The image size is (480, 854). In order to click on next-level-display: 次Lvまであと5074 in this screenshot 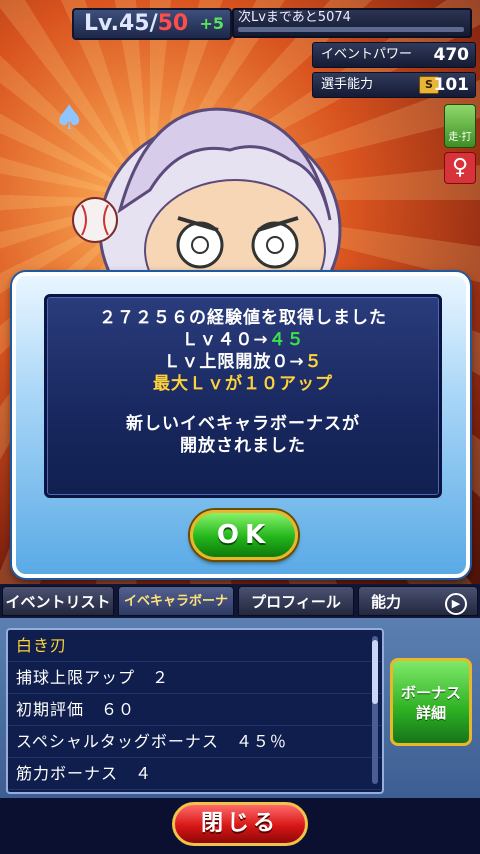, I will do `click(352, 23)`.